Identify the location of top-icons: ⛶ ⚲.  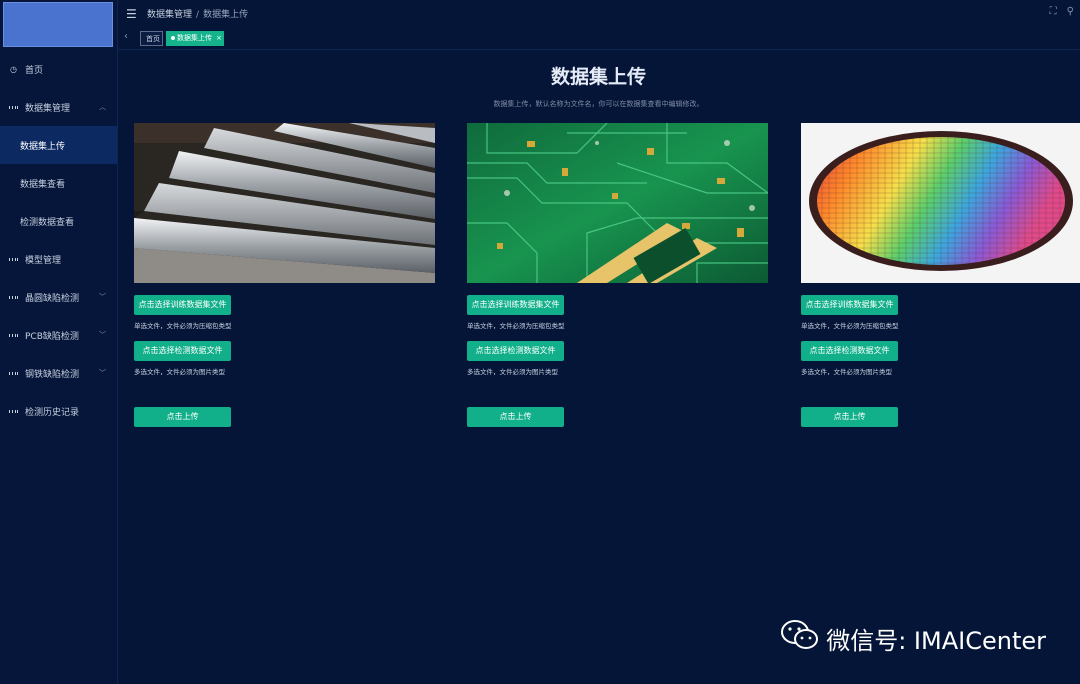
(1057, 11).